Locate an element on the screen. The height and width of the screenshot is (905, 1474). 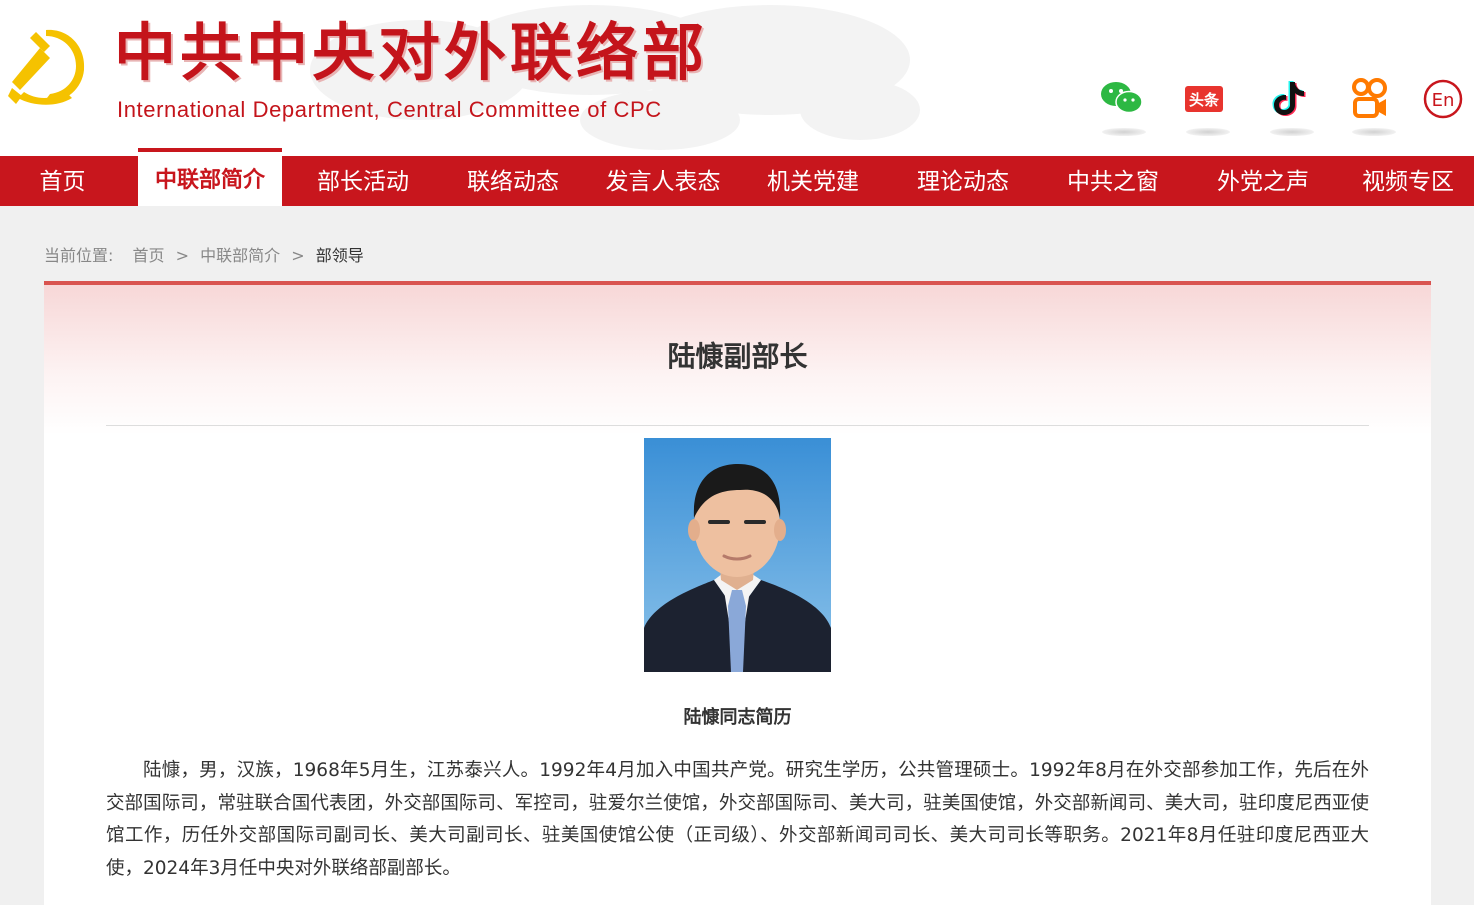
nav-item-foreign-parties: 外党之声 is located at coordinates (1263, 181).